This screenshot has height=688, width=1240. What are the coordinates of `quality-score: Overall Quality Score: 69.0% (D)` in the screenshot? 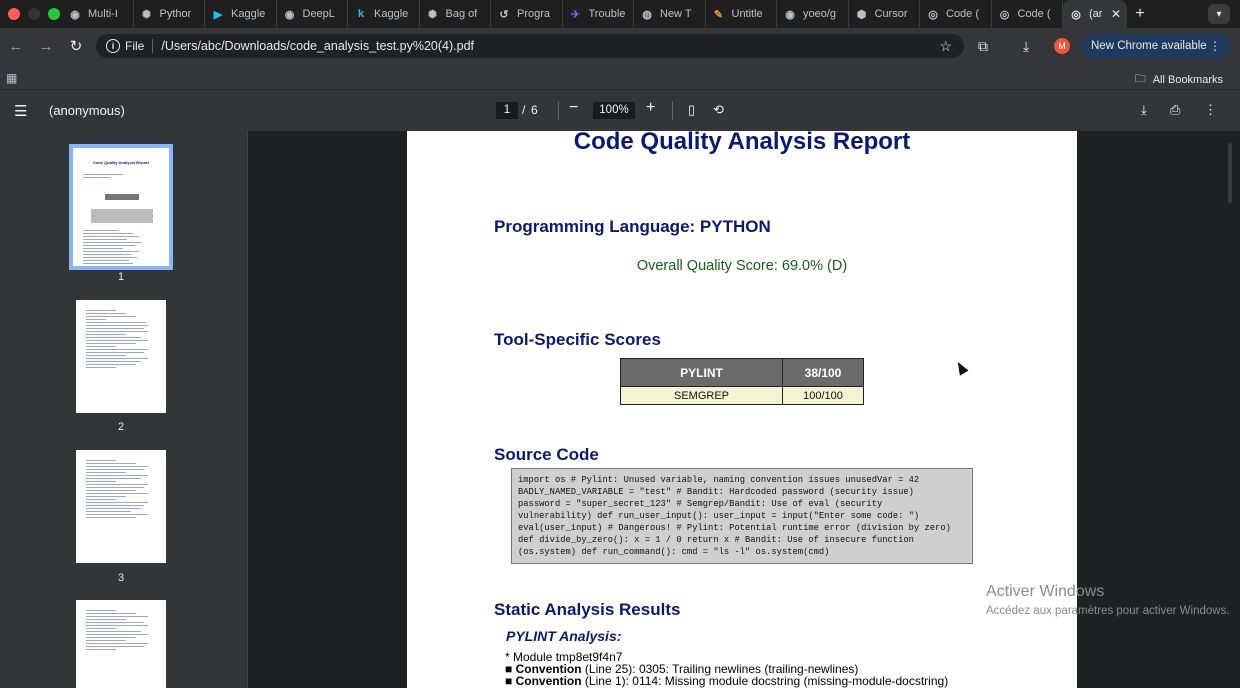 It's located at (742, 266).